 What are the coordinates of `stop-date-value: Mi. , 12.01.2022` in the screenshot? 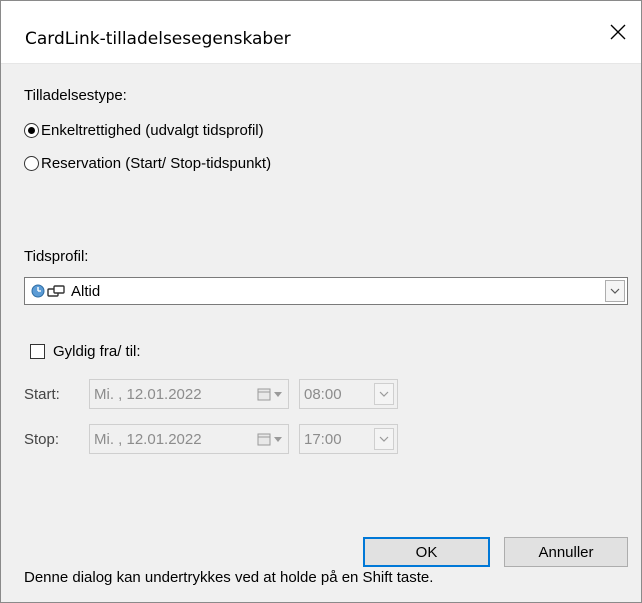 It's located at (148, 439).